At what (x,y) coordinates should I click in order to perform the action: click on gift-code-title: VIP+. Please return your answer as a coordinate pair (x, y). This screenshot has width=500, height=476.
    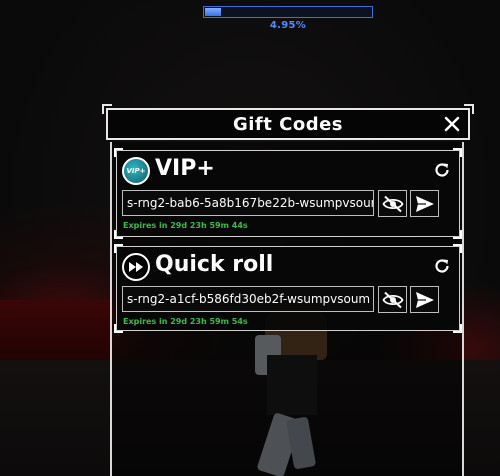
    Looking at the image, I should click on (185, 168).